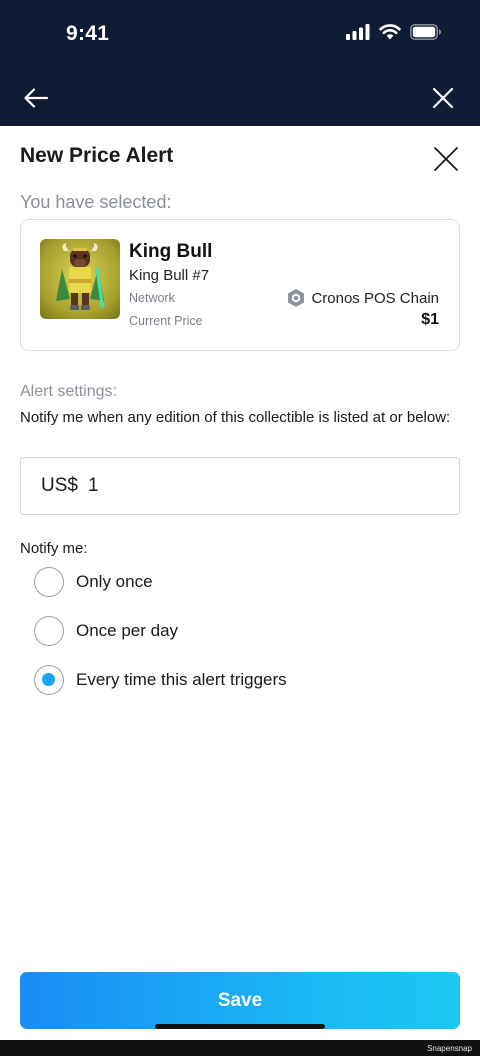  Describe the element at coordinates (240, 1026) in the screenshot. I see `home-indicator` at that location.